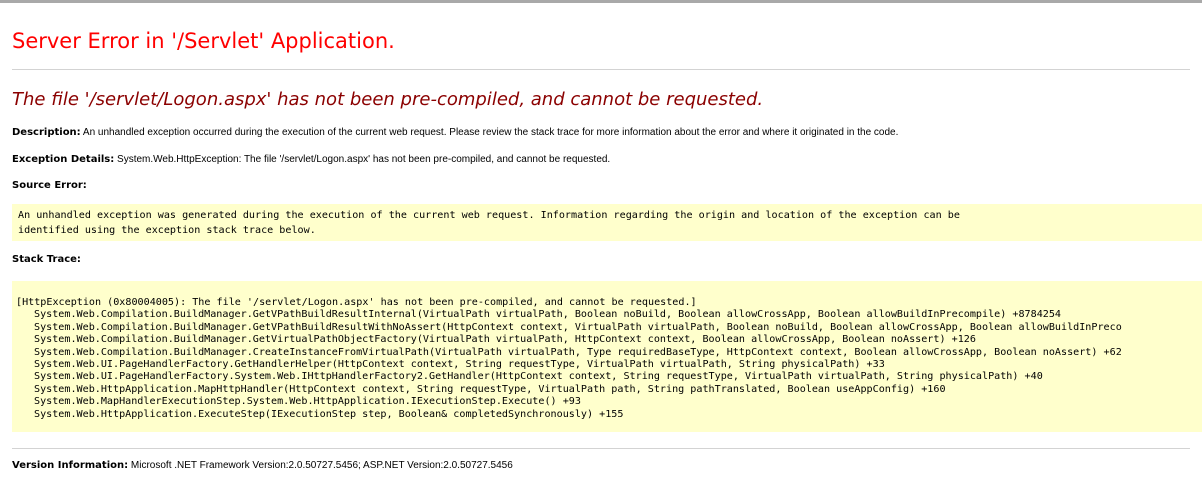 This screenshot has height=495, width=1202. Describe the element at coordinates (63, 159) in the screenshot. I see `exception-details-label: Exception Details:` at that location.